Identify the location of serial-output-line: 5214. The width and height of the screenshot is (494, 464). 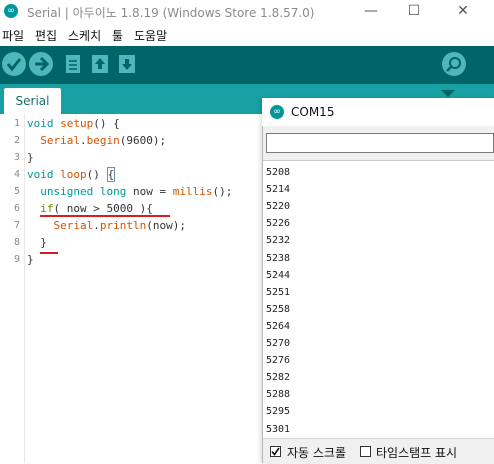
(278, 190).